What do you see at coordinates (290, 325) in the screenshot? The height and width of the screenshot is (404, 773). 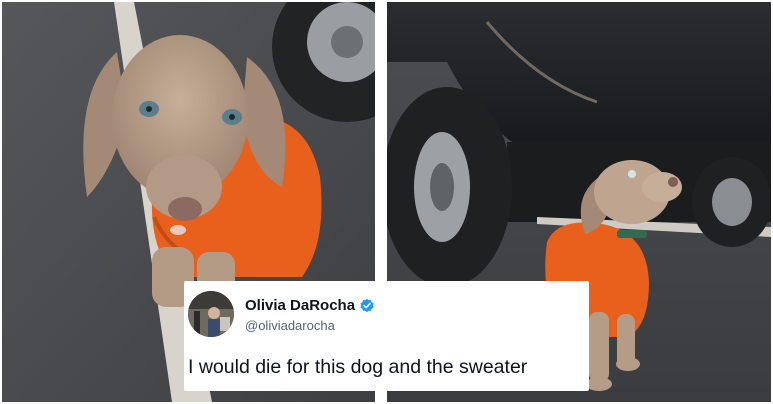 I see `author-handle: @oliviadarocha` at bounding box center [290, 325].